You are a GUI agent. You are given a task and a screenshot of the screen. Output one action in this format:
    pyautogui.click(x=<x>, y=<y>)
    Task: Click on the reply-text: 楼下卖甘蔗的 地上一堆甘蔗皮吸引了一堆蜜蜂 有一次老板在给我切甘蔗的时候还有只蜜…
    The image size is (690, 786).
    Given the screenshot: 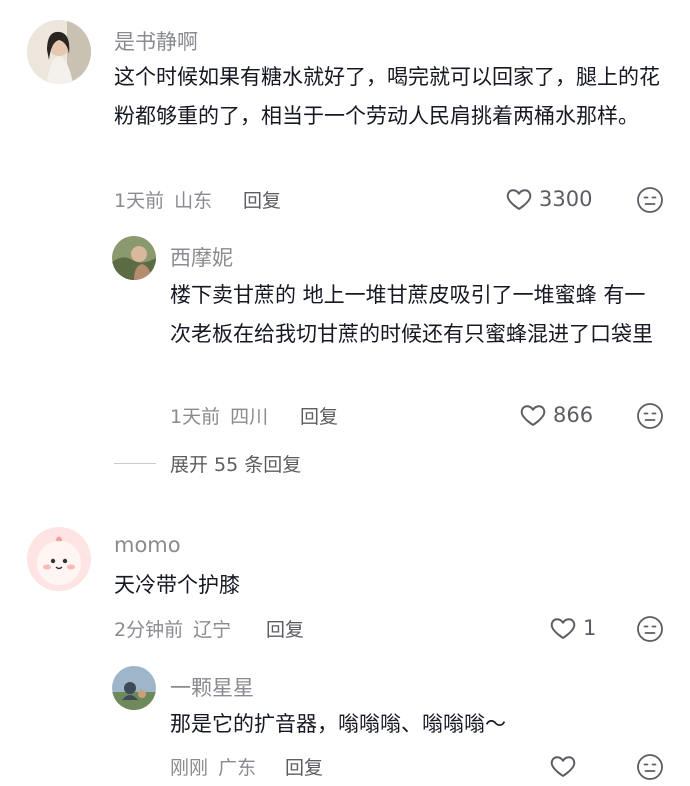 What is the action you would take?
    pyautogui.click(x=411, y=314)
    